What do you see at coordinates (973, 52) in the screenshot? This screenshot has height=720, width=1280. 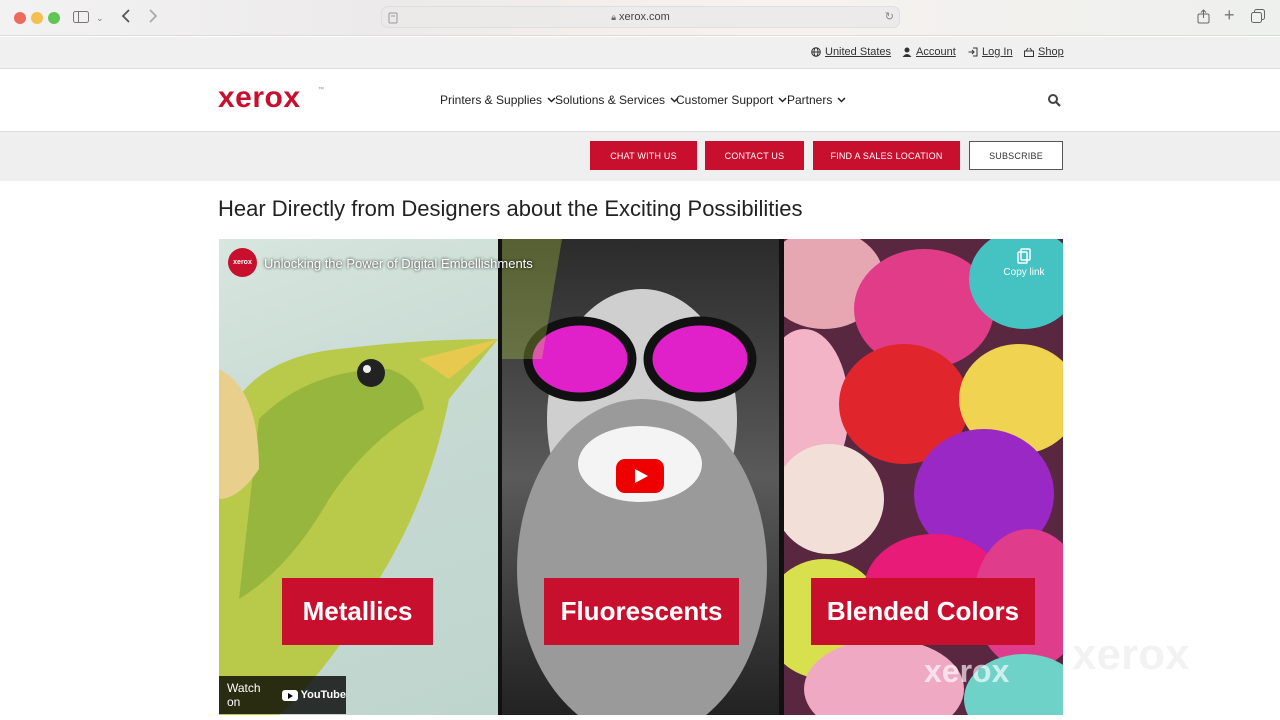 I see `login-icon` at bounding box center [973, 52].